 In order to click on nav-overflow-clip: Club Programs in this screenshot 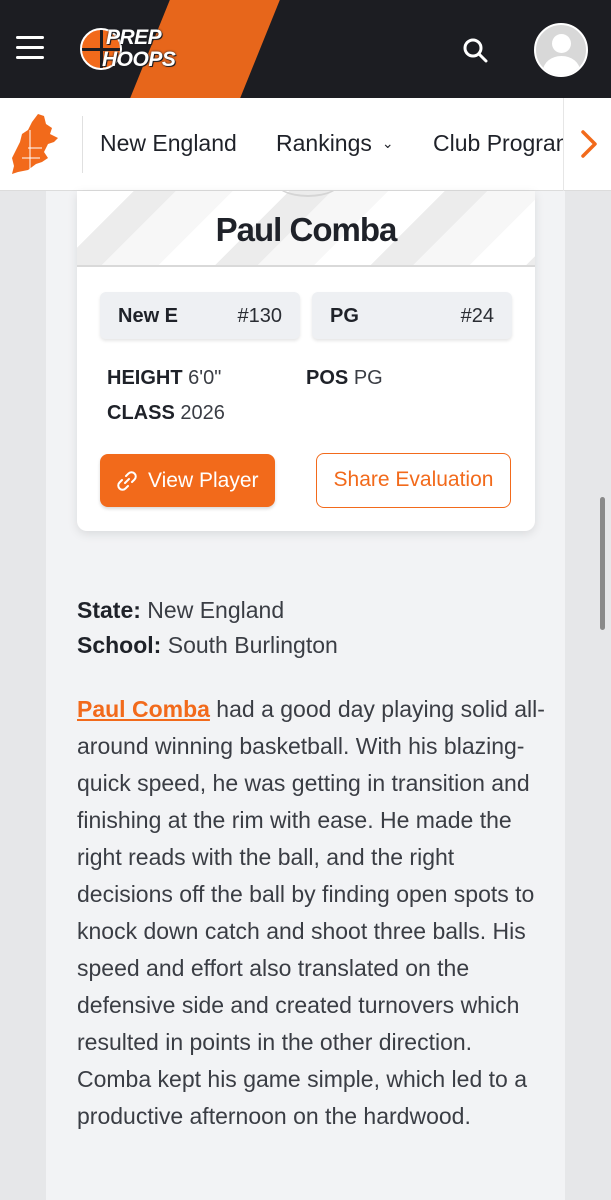, I will do `click(497, 144)`.